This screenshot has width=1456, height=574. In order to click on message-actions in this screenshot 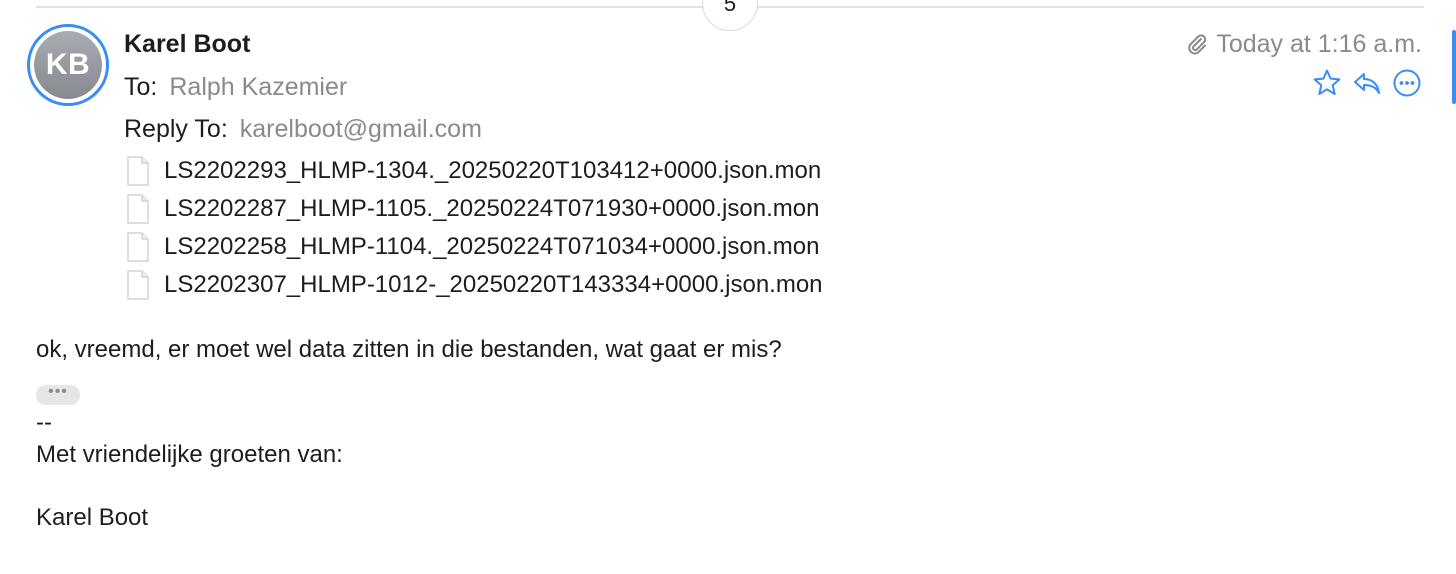, I will do `click(1367, 83)`.